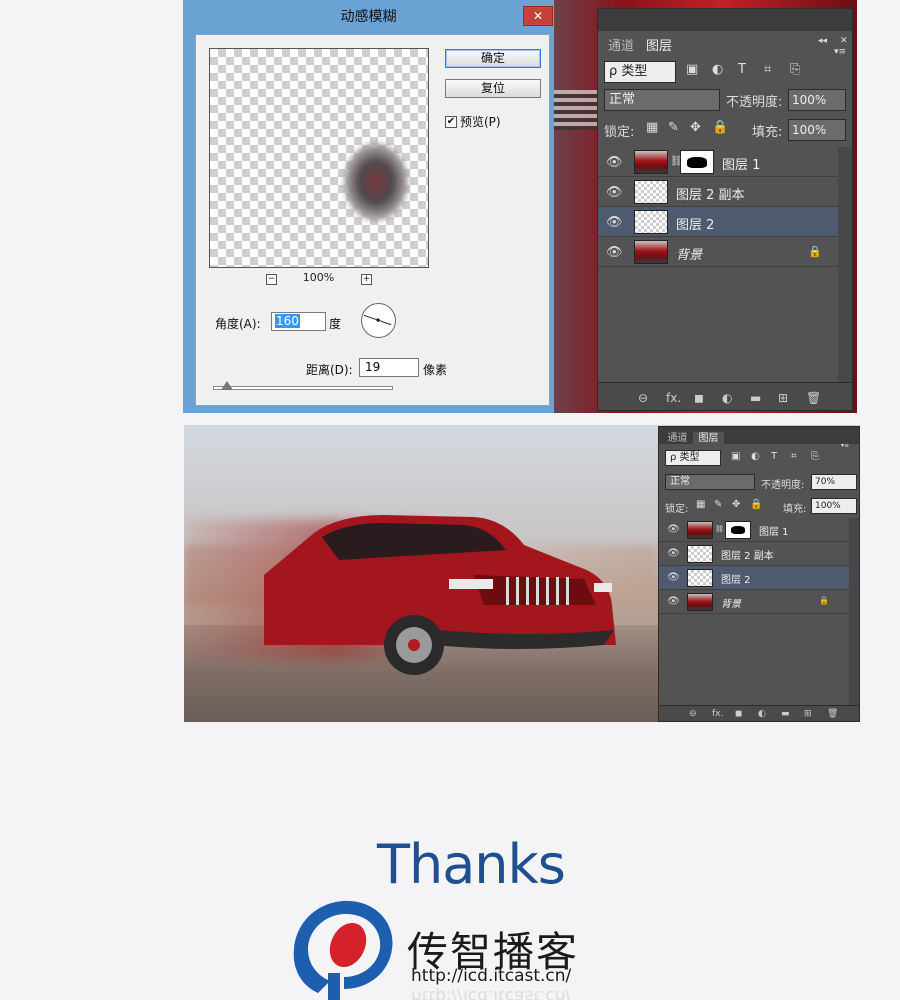 This screenshot has height=1000, width=900. What do you see at coordinates (473, 121) in the screenshot?
I see `preview-checkbox: ✔ 预览(P)` at bounding box center [473, 121].